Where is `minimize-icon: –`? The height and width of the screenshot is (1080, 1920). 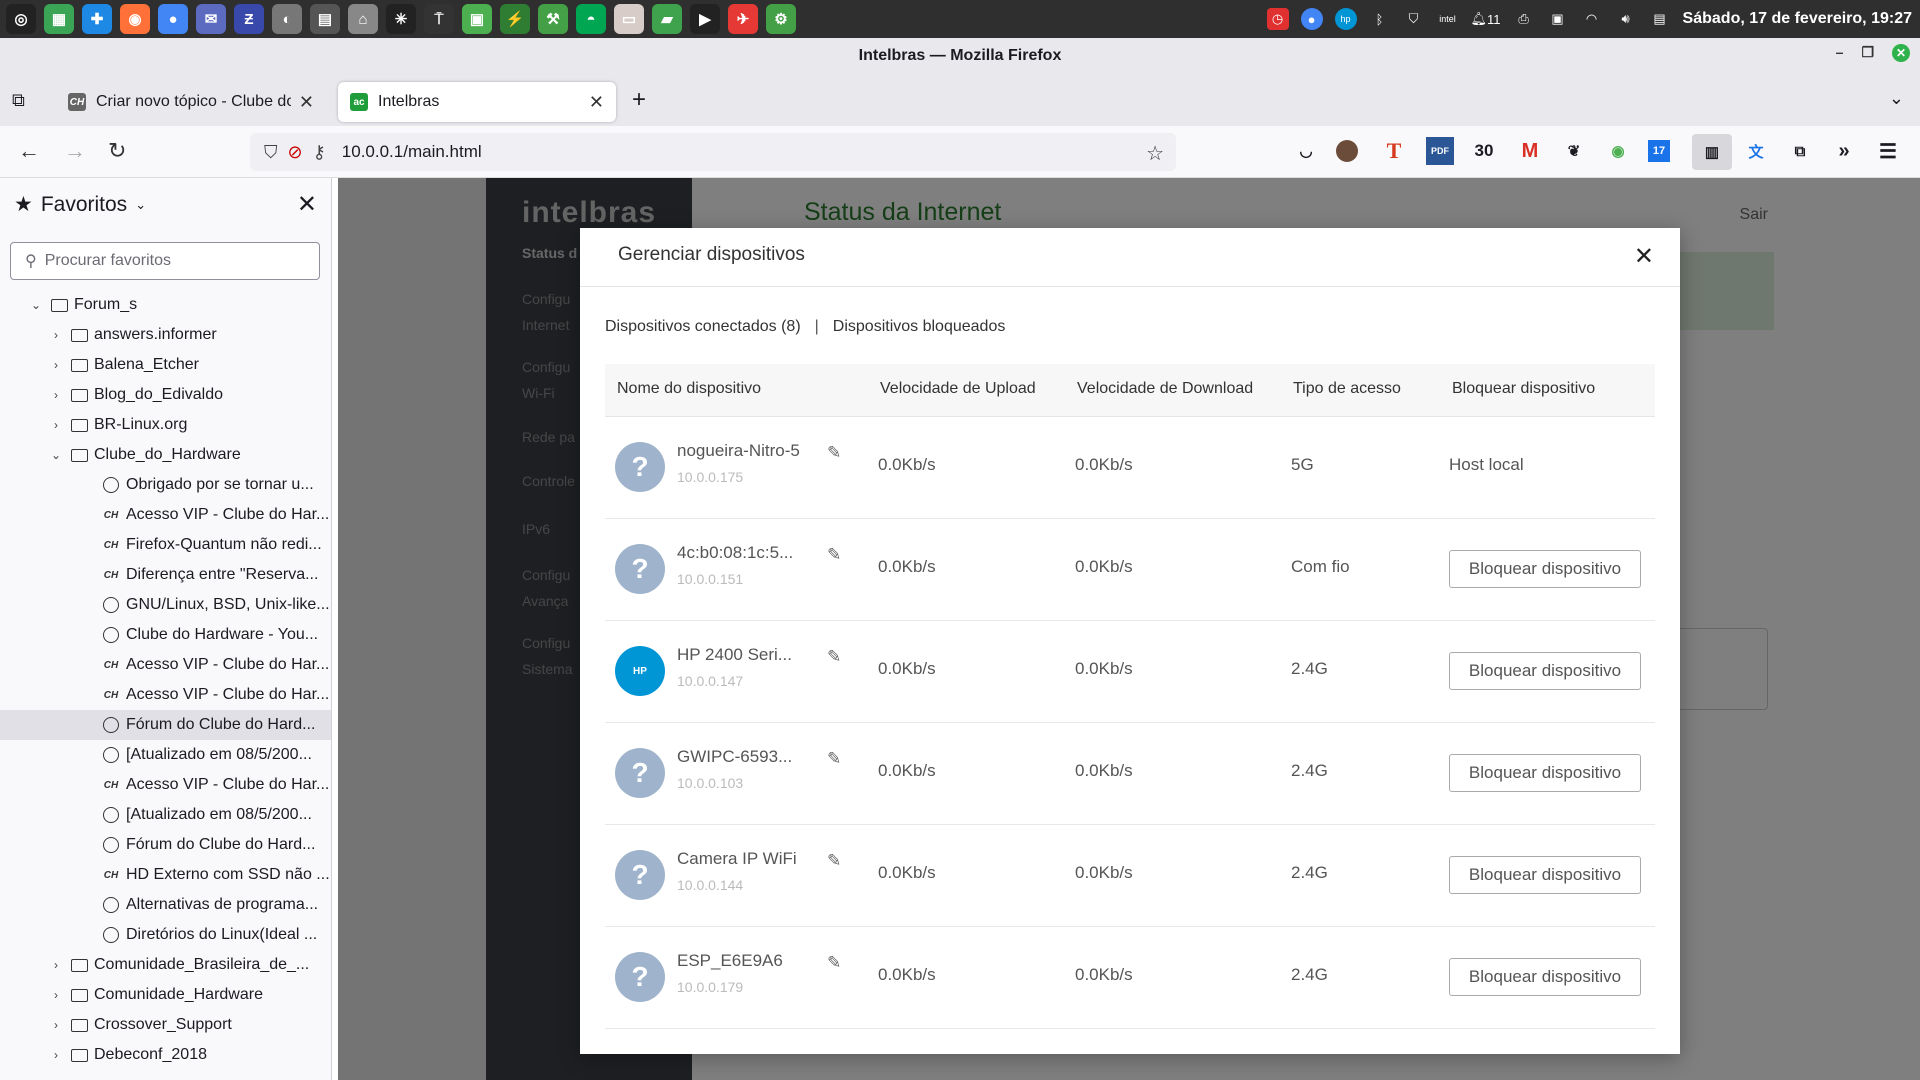
minimize-icon: – is located at coordinates (1840, 53).